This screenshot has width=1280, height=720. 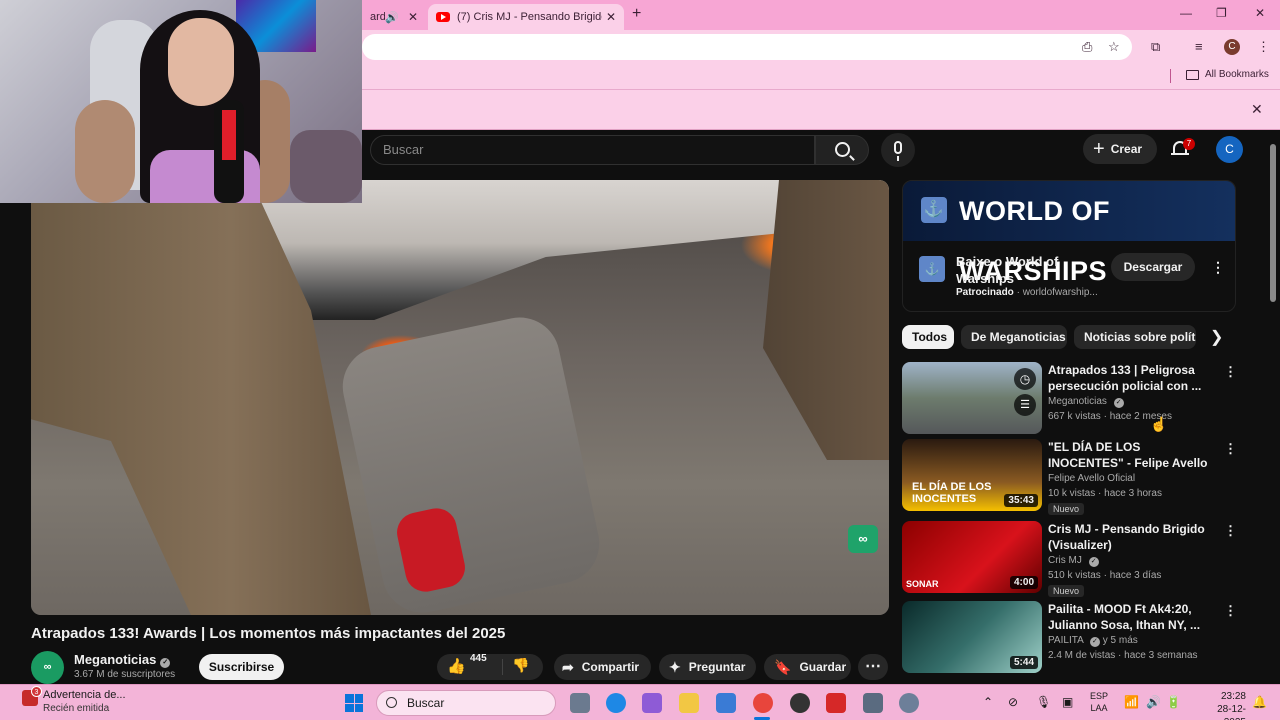 I want to click on share-button: ➦ Compartir, so click(x=602, y=667).